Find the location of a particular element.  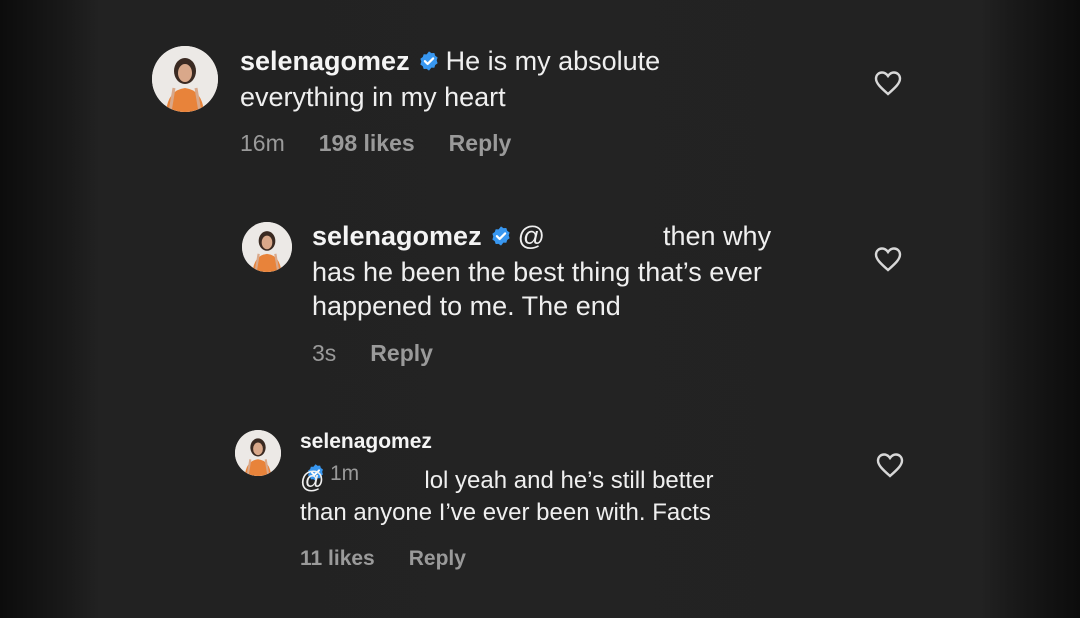

likes-count: 11 likes is located at coordinates (337, 558).